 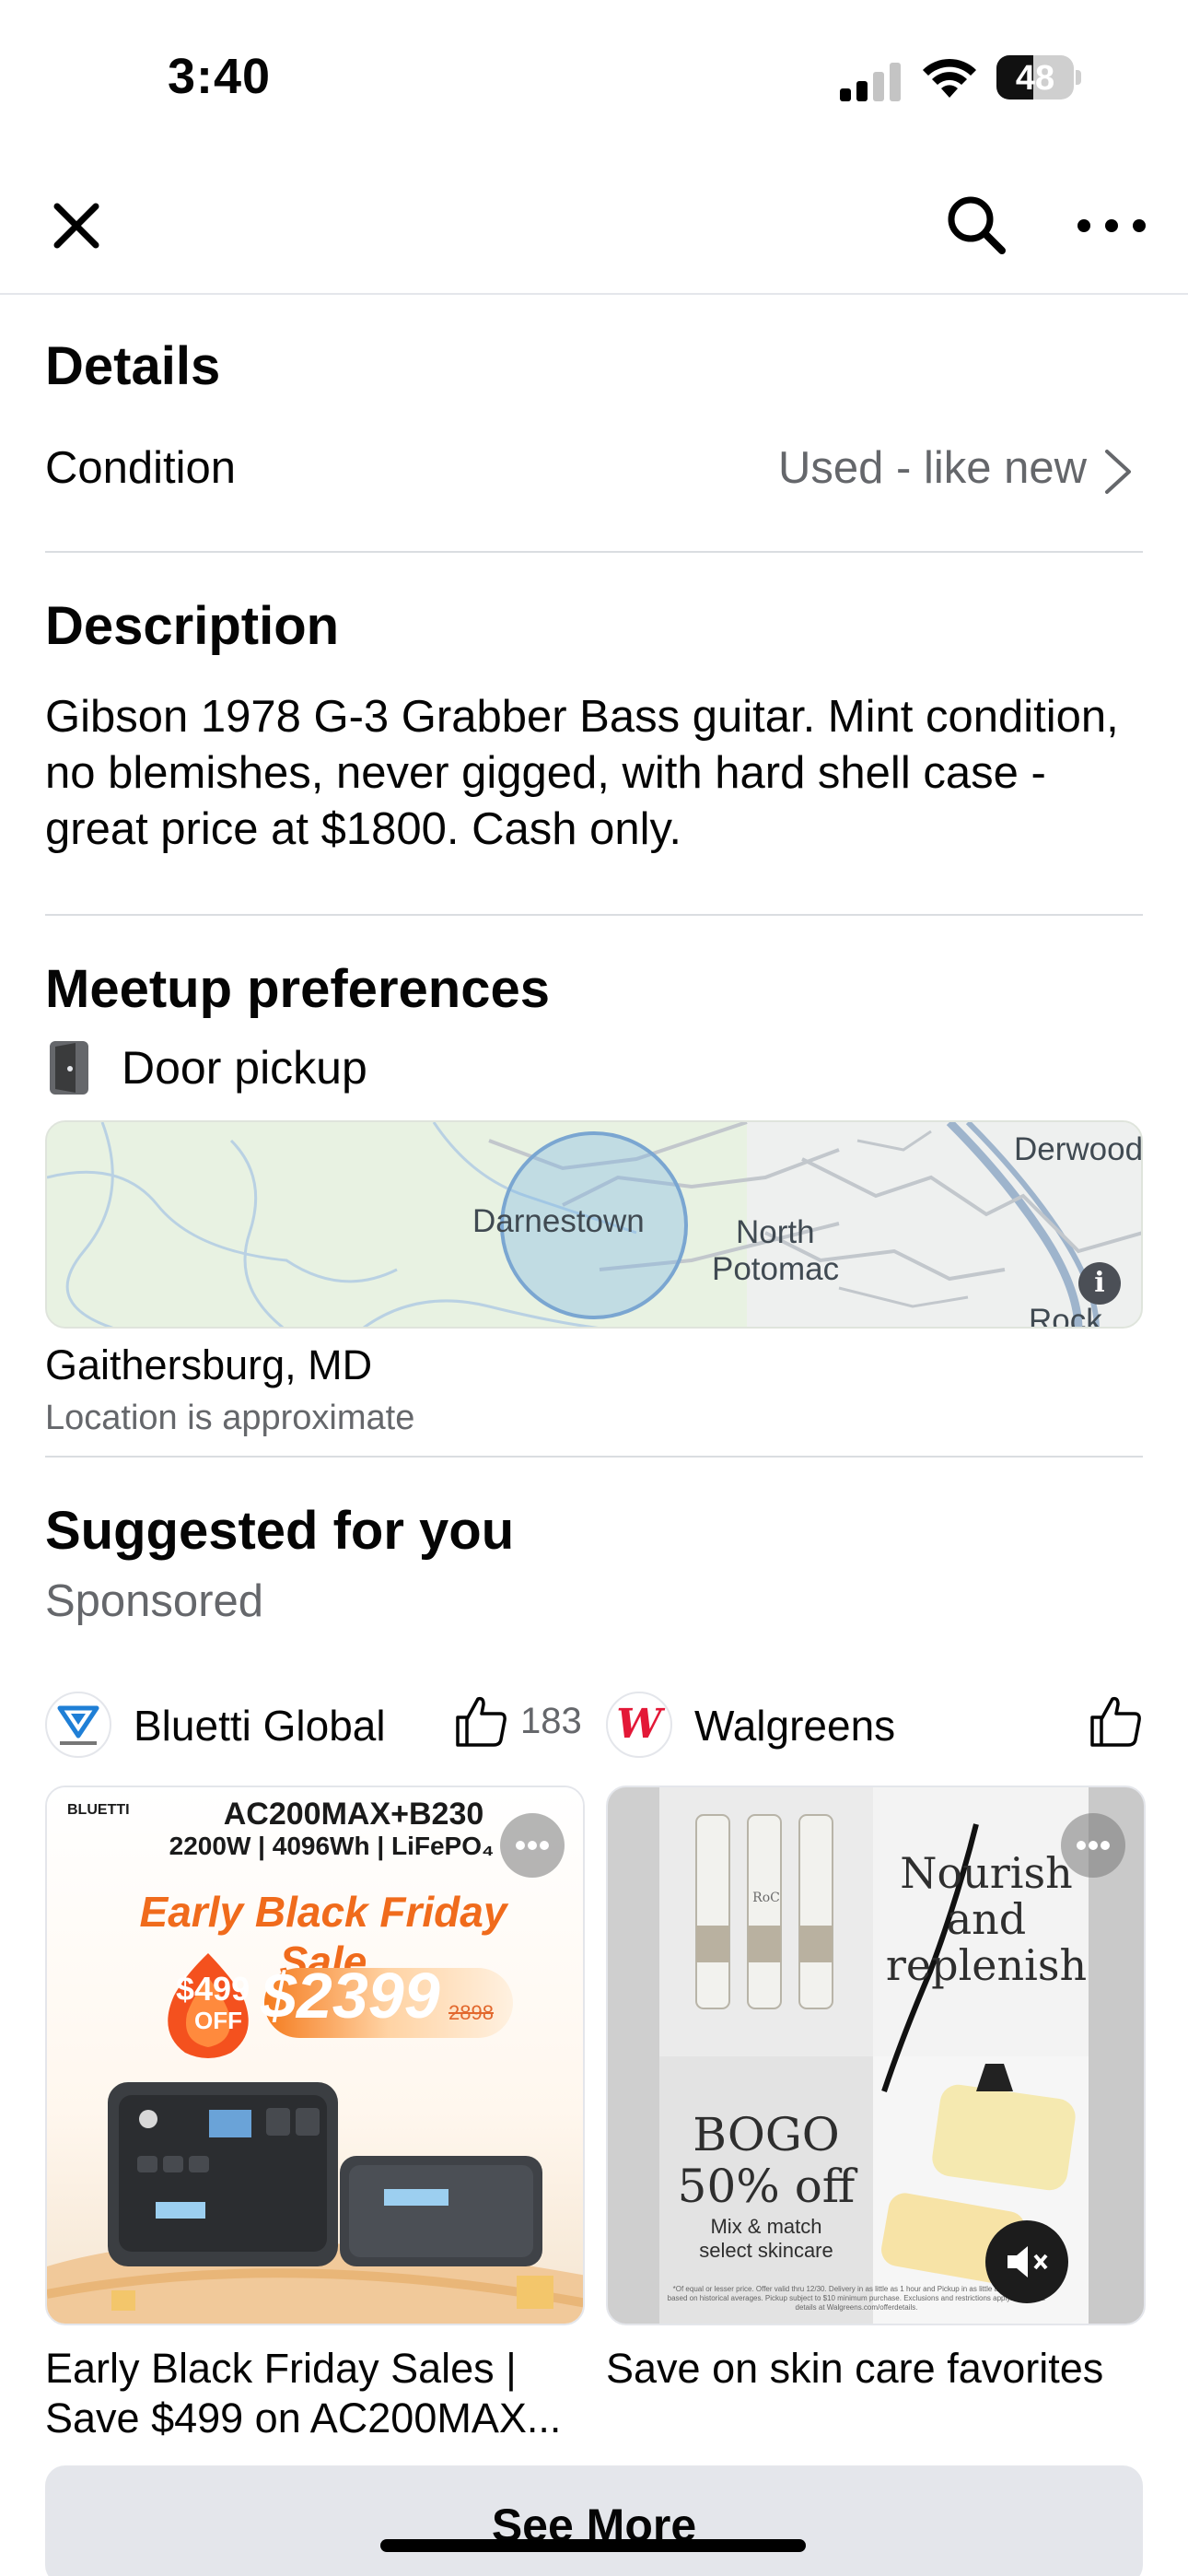 What do you see at coordinates (594, 2520) in the screenshot?
I see `see-more-button: See More` at bounding box center [594, 2520].